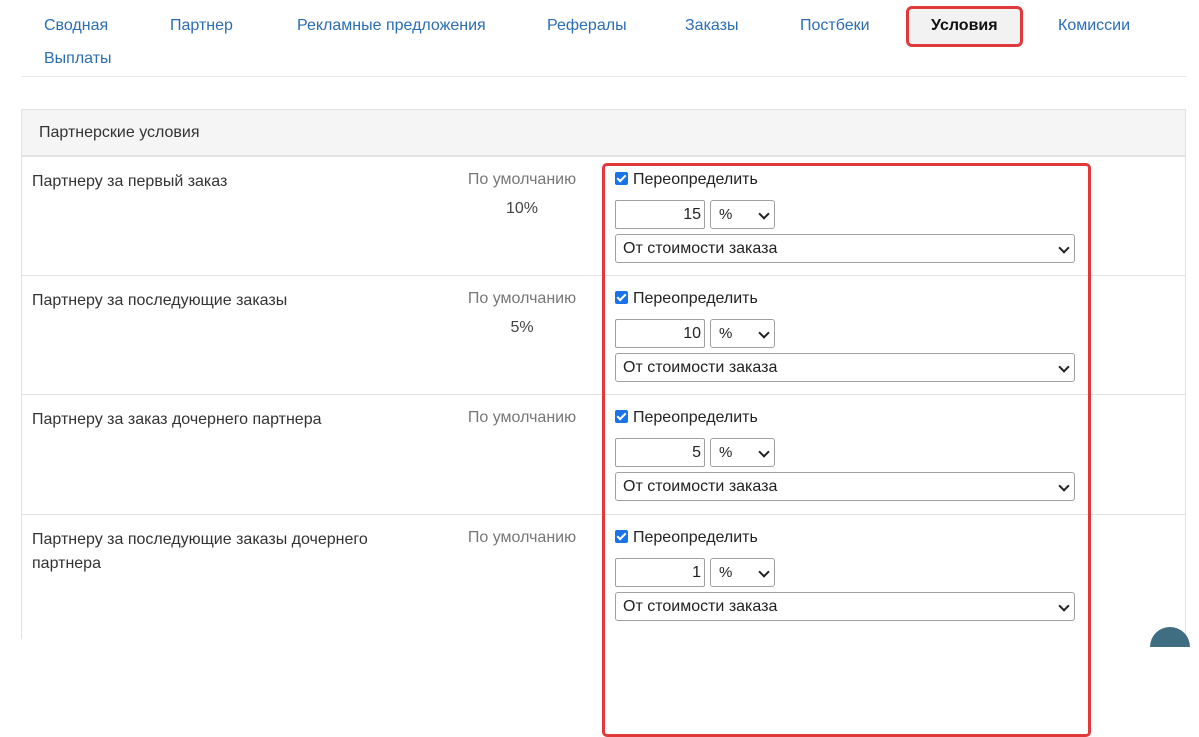 The width and height of the screenshot is (1199, 737). Describe the element at coordinates (160, 300) in the screenshot. I see `condition-label: Партнеру за последующие заказы` at that location.